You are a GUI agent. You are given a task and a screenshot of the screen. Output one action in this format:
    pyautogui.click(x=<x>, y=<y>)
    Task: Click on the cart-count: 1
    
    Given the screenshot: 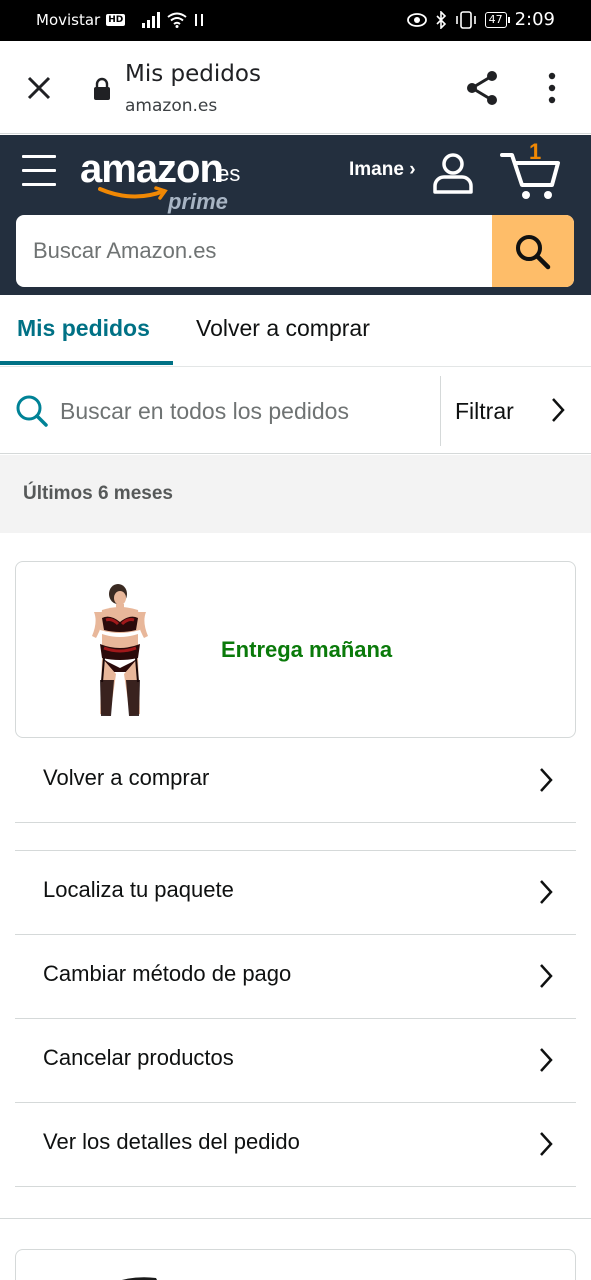 What is the action you would take?
    pyautogui.click(x=535, y=151)
    